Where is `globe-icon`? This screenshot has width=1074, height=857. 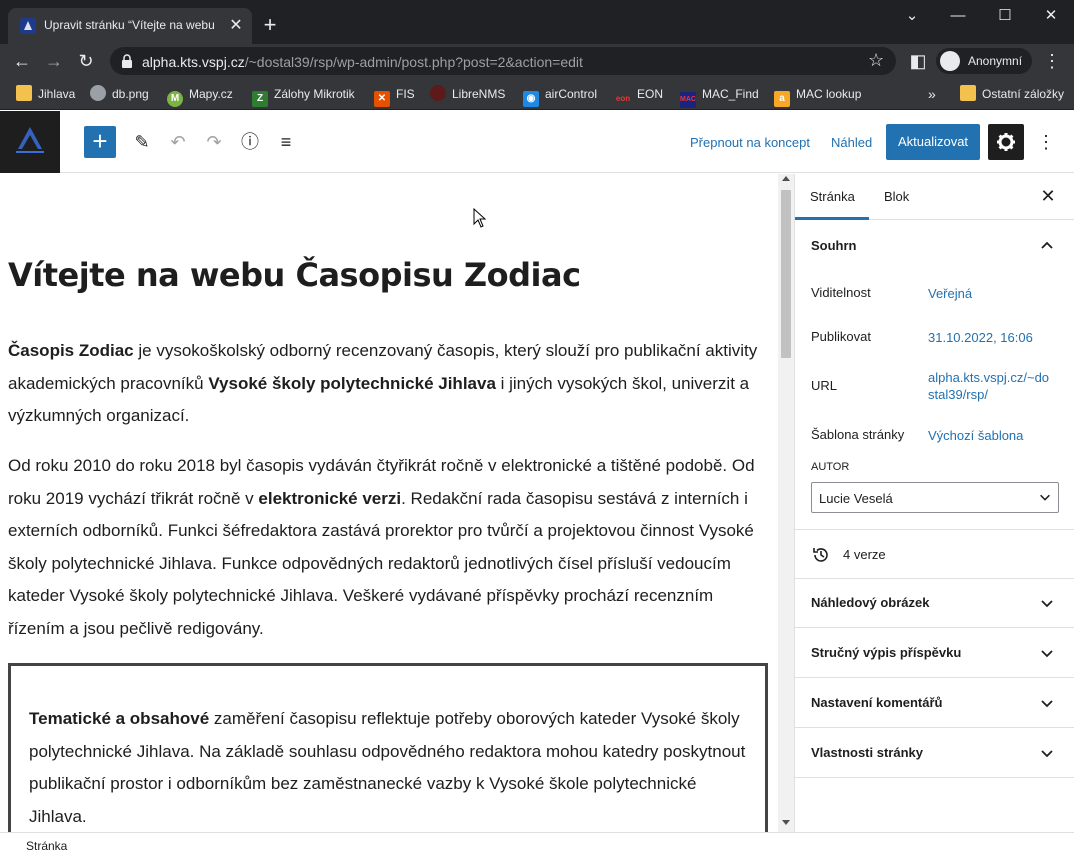 globe-icon is located at coordinates (98, 93).